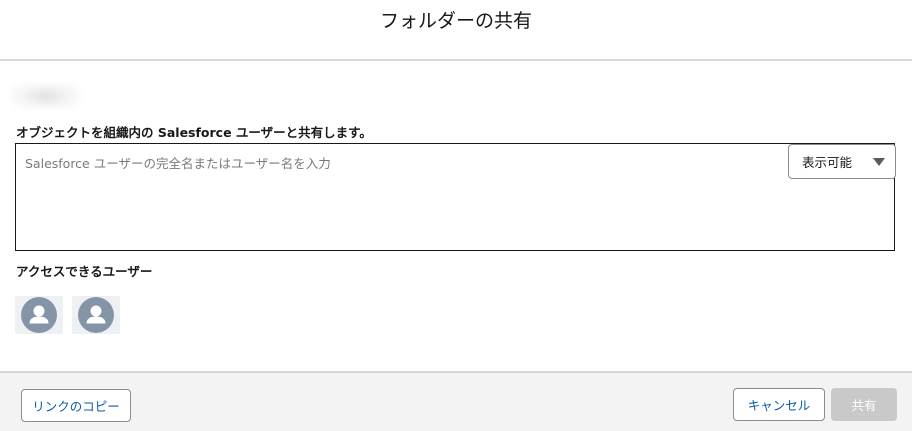  What do you see at coordinates (779, 404) in the screenshot?
I see `cancel-button: キャンセル` at bounding box center [779, 404].